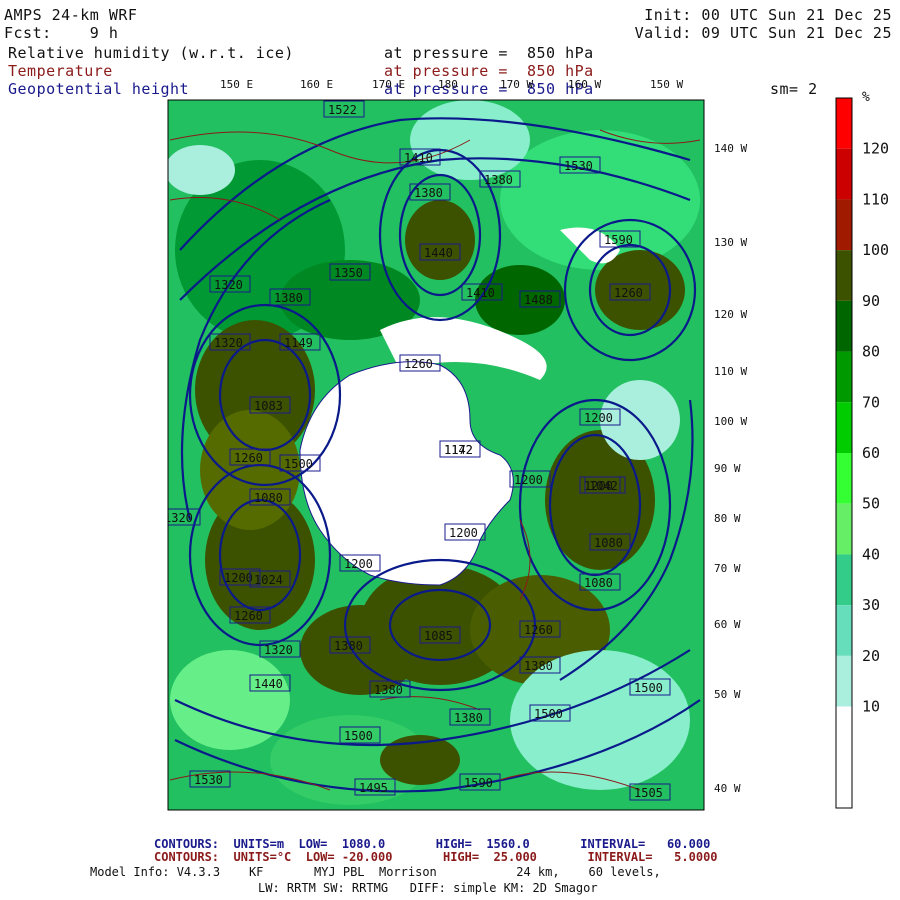 The image size is (900, 900). I want to click on height-label: 1505, so click(648, 793).